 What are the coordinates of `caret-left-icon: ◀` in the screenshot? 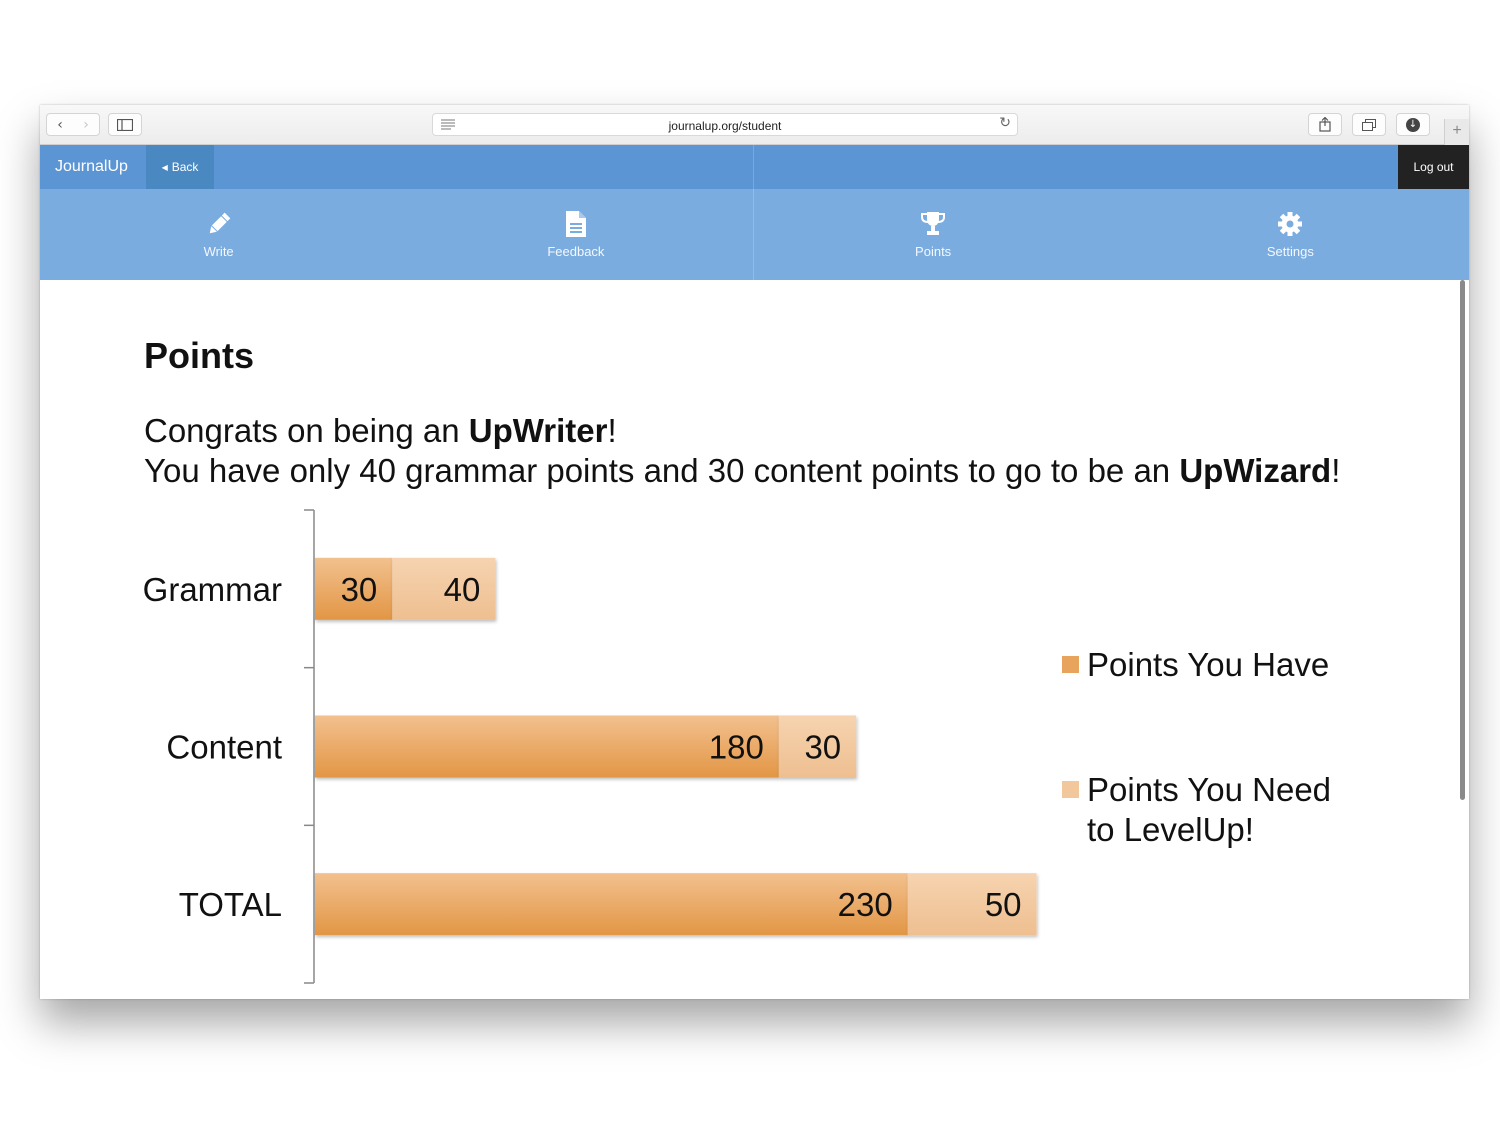 It's located at (164, 167).